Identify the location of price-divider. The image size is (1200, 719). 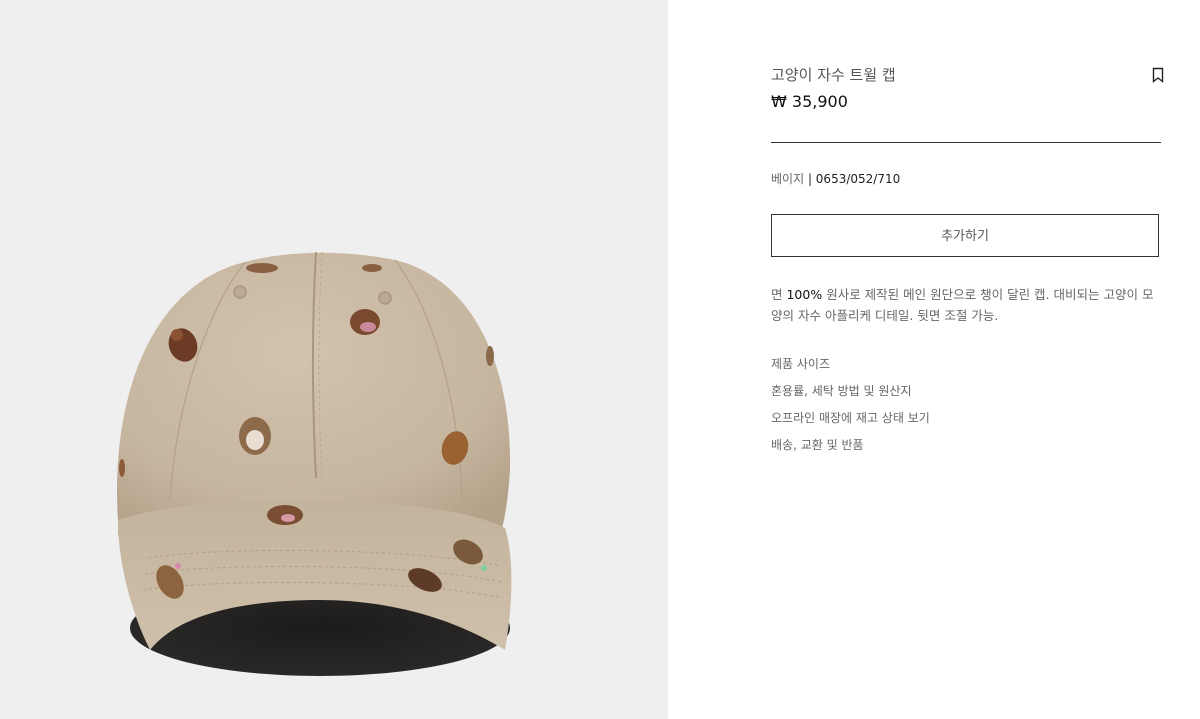
(966, 142).